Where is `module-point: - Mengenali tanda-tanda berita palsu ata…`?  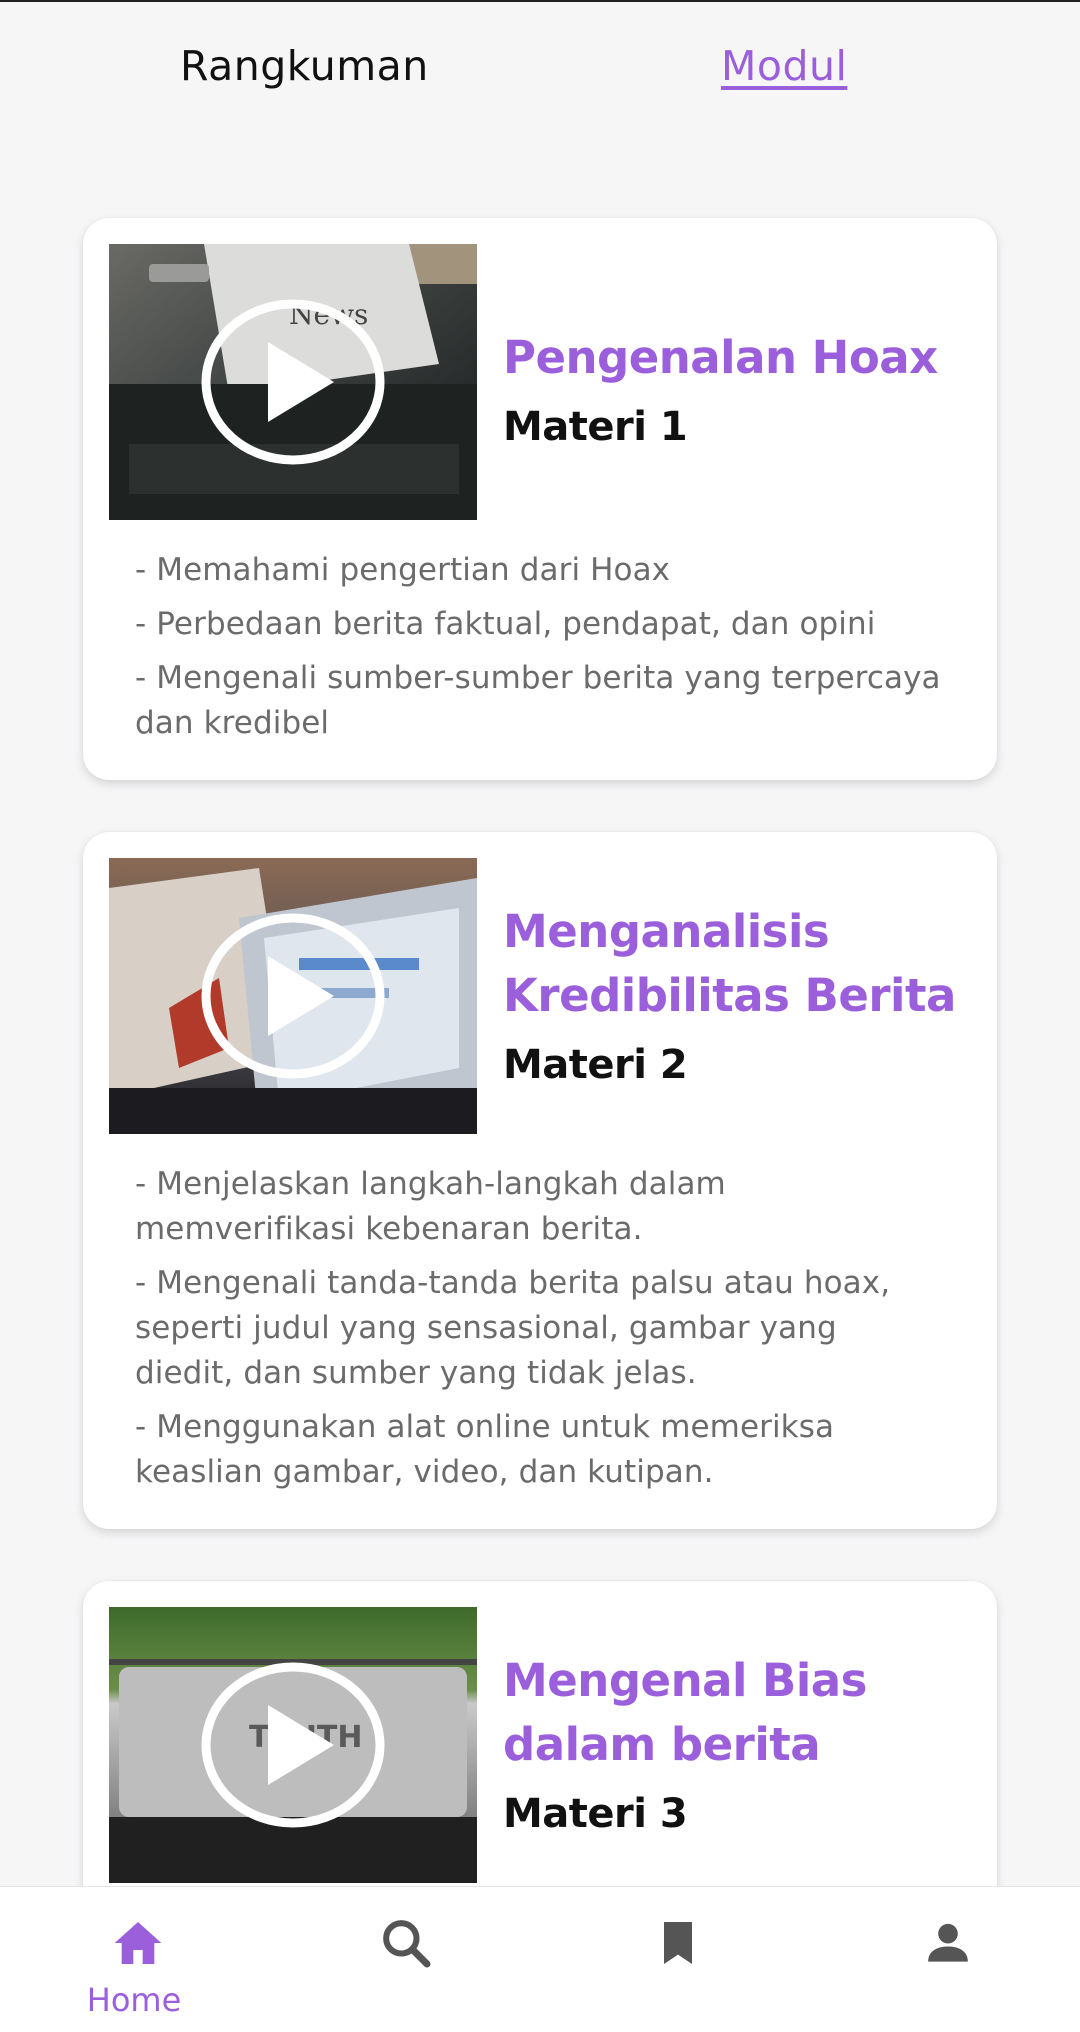
module-point: - Mengenali tanda-tanda berita palsu ata… is located at coordinates (513, 1328).